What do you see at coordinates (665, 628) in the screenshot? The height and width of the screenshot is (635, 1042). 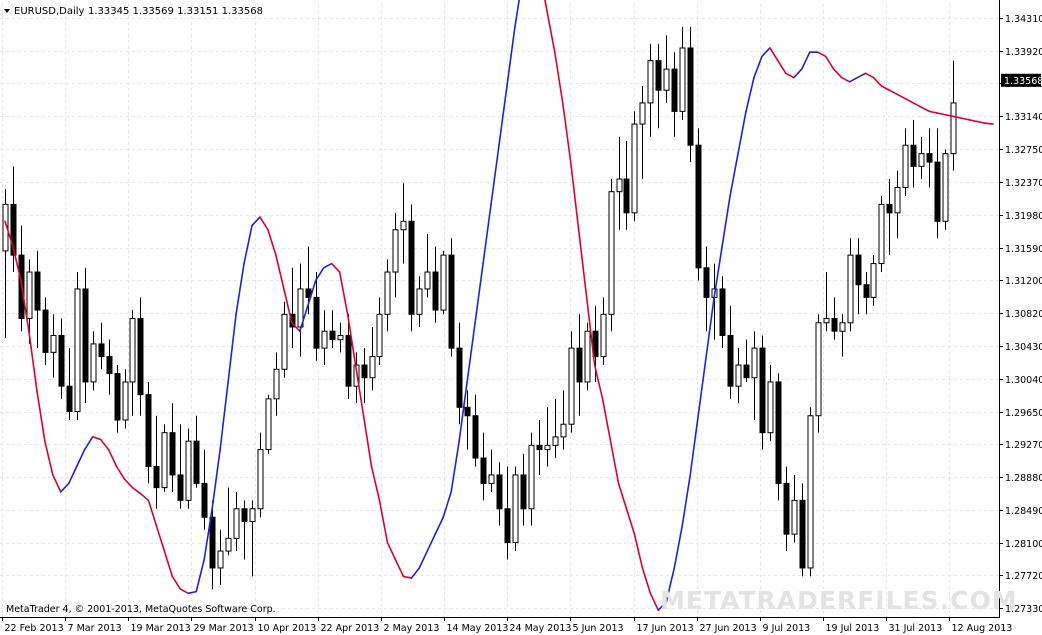 I see `x-tick-label: 17 Jun 2013` at bounding box center [665, 628].